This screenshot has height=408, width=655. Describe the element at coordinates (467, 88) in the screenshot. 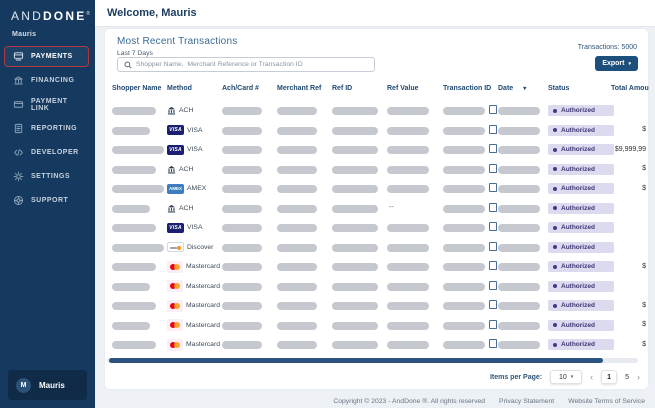

I see `column-header-transaction-id: Transaction ID` at that location.